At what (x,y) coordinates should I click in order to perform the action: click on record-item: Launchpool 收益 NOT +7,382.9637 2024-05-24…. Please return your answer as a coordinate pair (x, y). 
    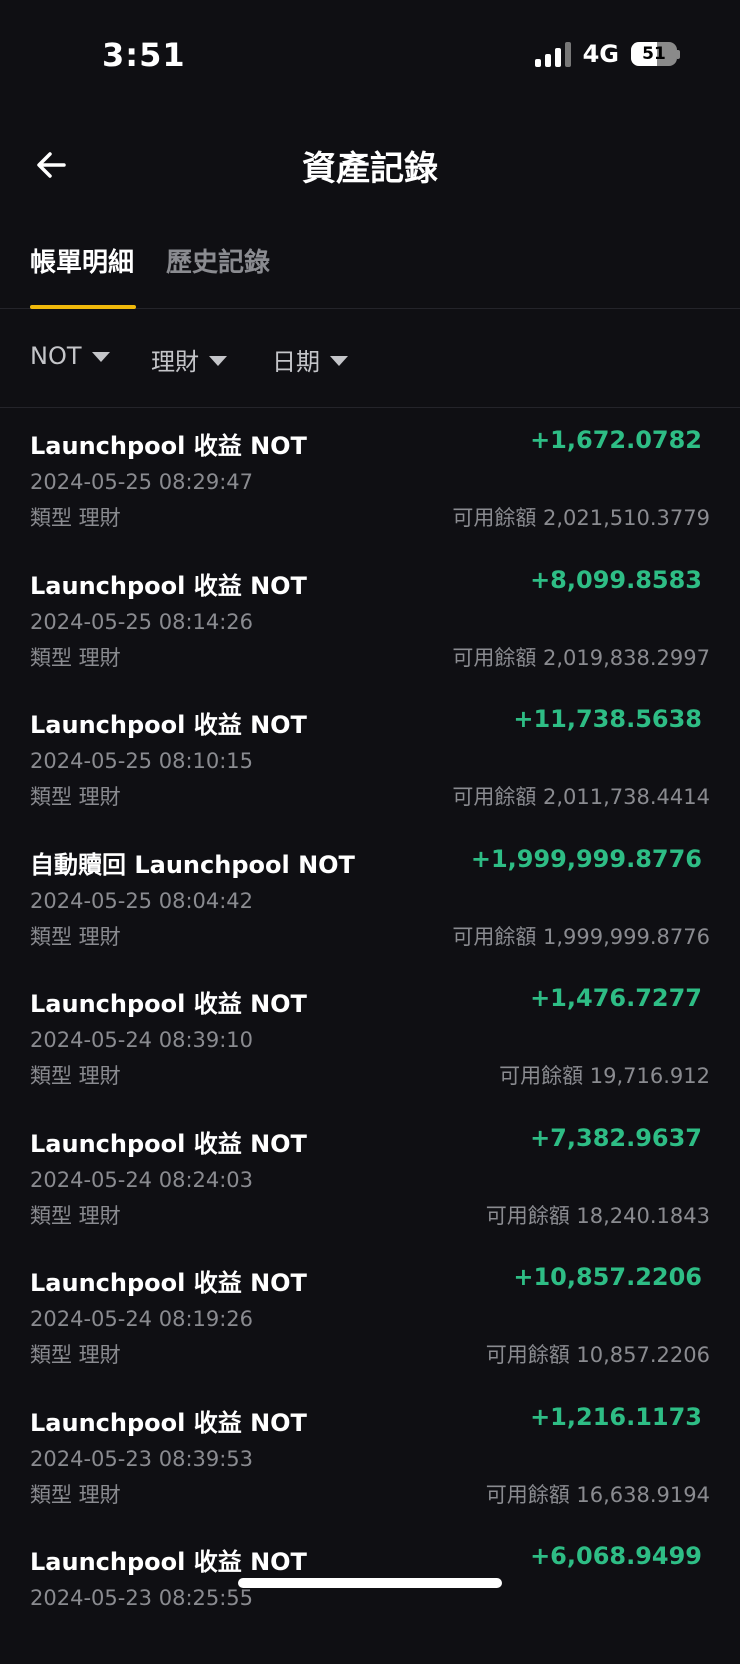
    Looking at the image, I should click on (370, 1176).